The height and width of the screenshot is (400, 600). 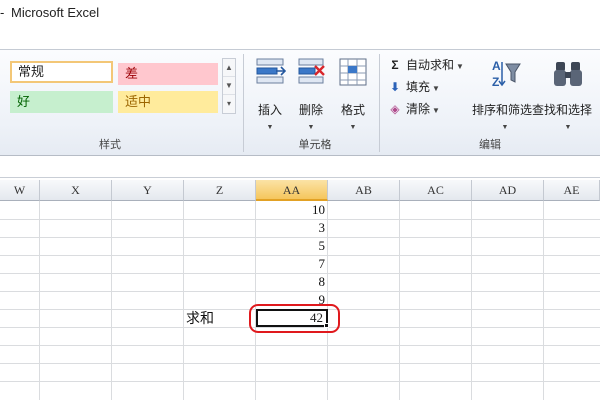 I want to click on style-neutral: 适中, so click(x=168, y=102).